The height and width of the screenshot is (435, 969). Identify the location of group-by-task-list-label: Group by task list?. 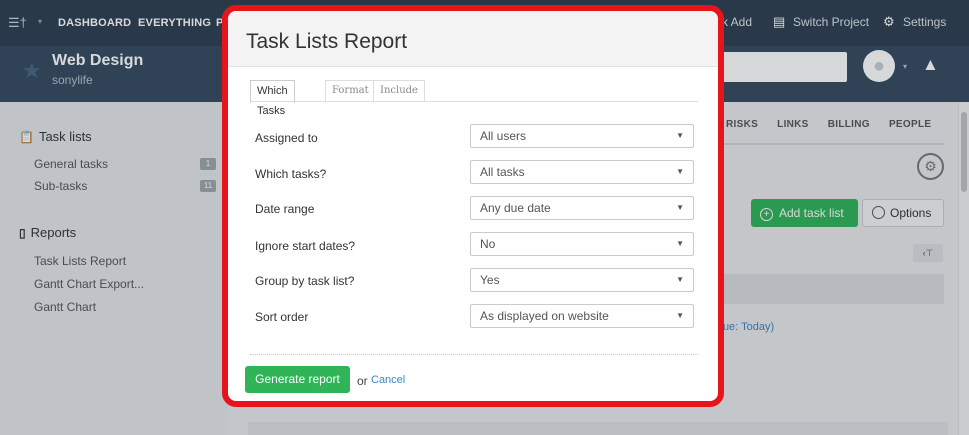
(305, 281).